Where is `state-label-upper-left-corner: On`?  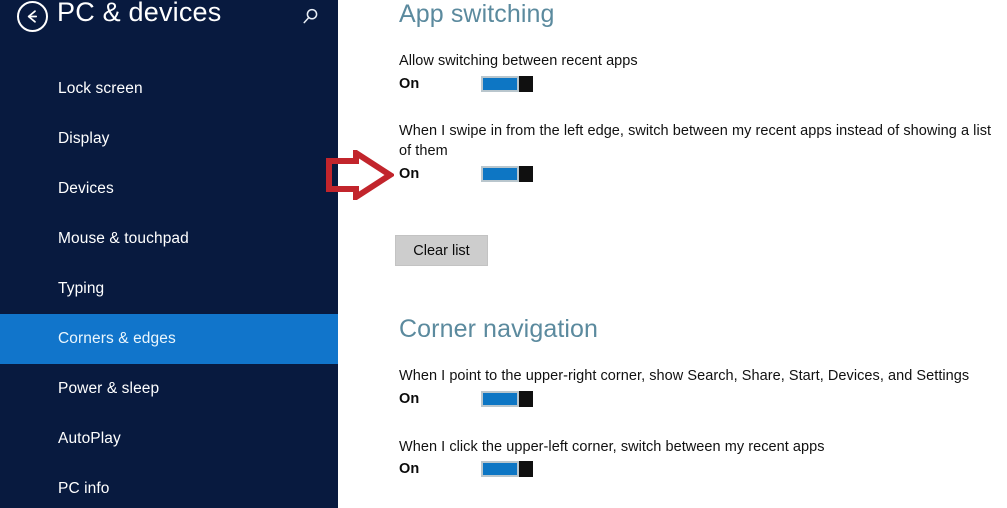
state-label-upper-left-corner: On is located at coordinates (409, 469).